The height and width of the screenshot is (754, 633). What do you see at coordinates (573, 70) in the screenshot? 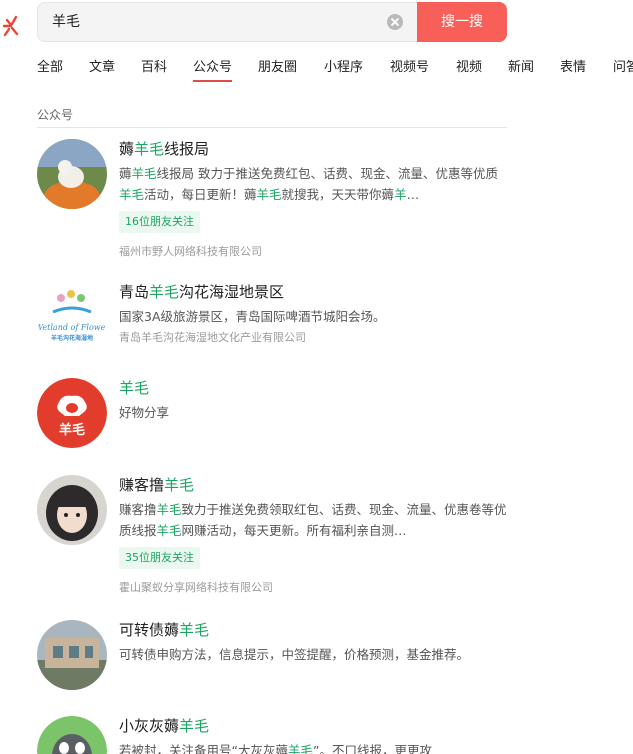
I see `tab-stickers: 表情` at bounding box center [573, 70].